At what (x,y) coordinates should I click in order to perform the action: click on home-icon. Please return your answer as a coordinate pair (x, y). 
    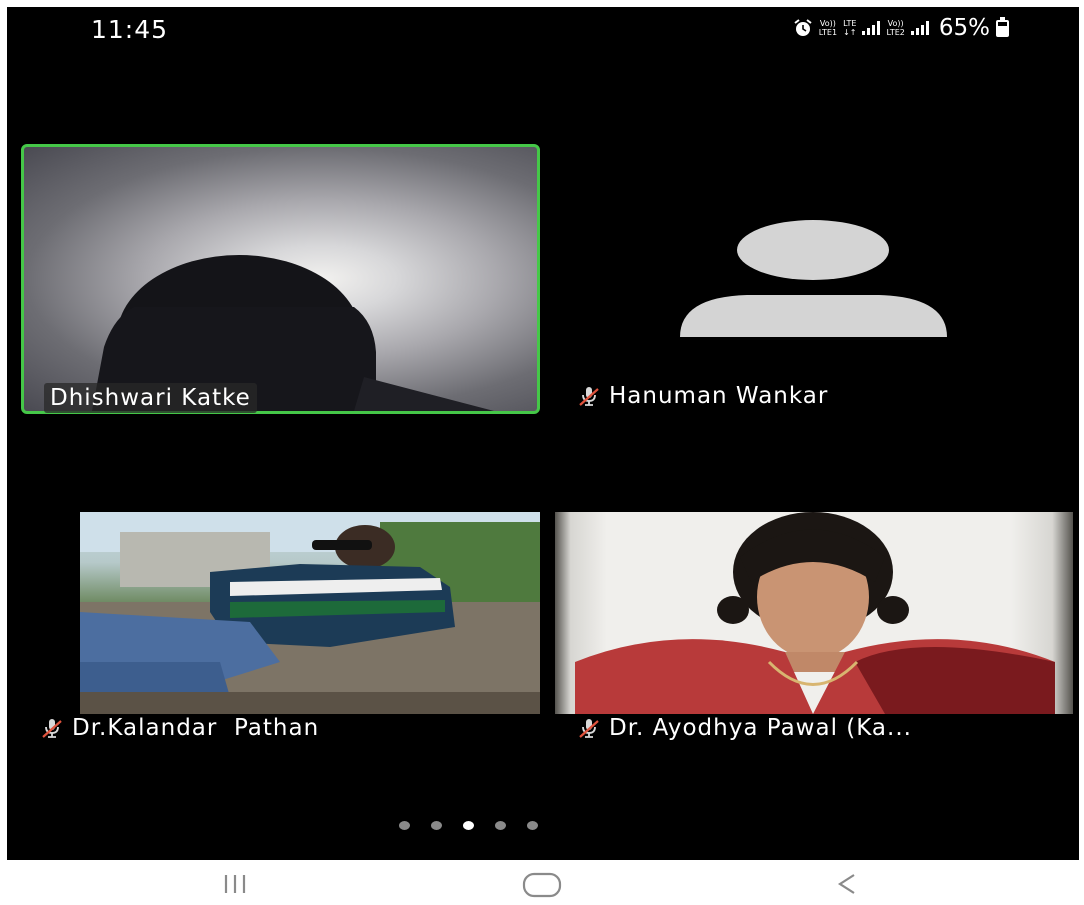
    Looking at the image, I should click on (542, 885).